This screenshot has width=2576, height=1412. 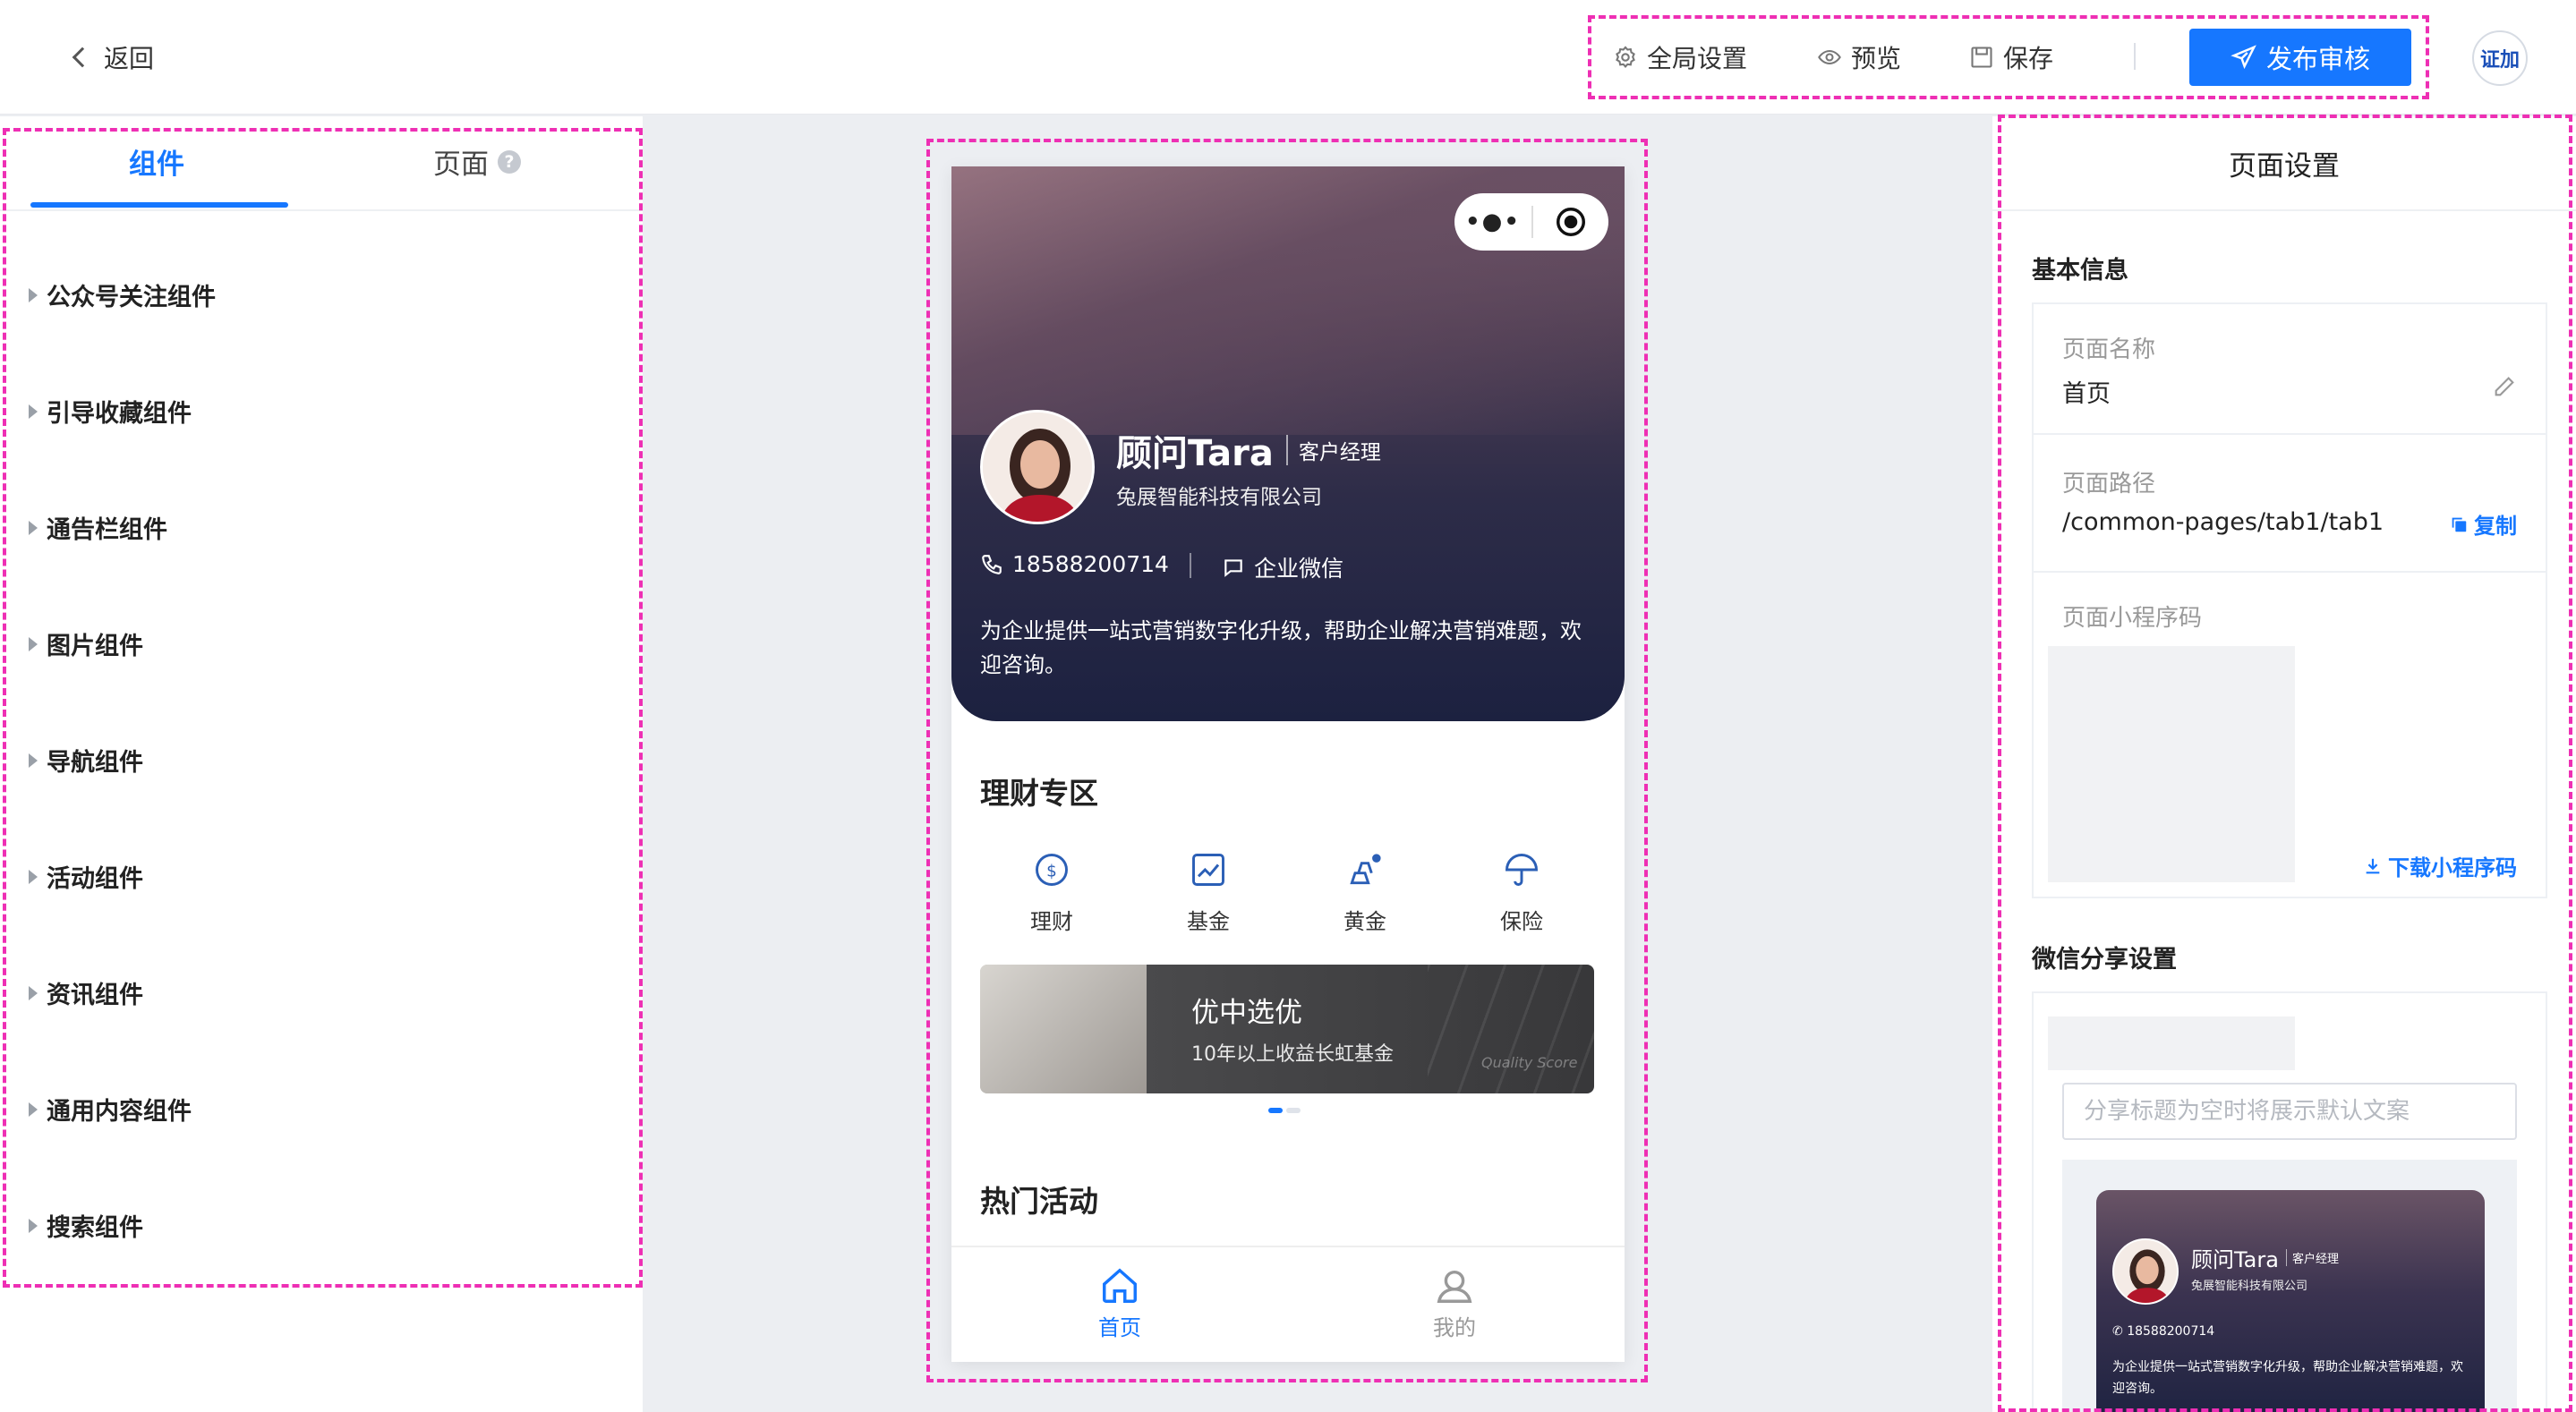 I want to click on group-official-account: 公众号关注组件, so click(x=122, y=294).